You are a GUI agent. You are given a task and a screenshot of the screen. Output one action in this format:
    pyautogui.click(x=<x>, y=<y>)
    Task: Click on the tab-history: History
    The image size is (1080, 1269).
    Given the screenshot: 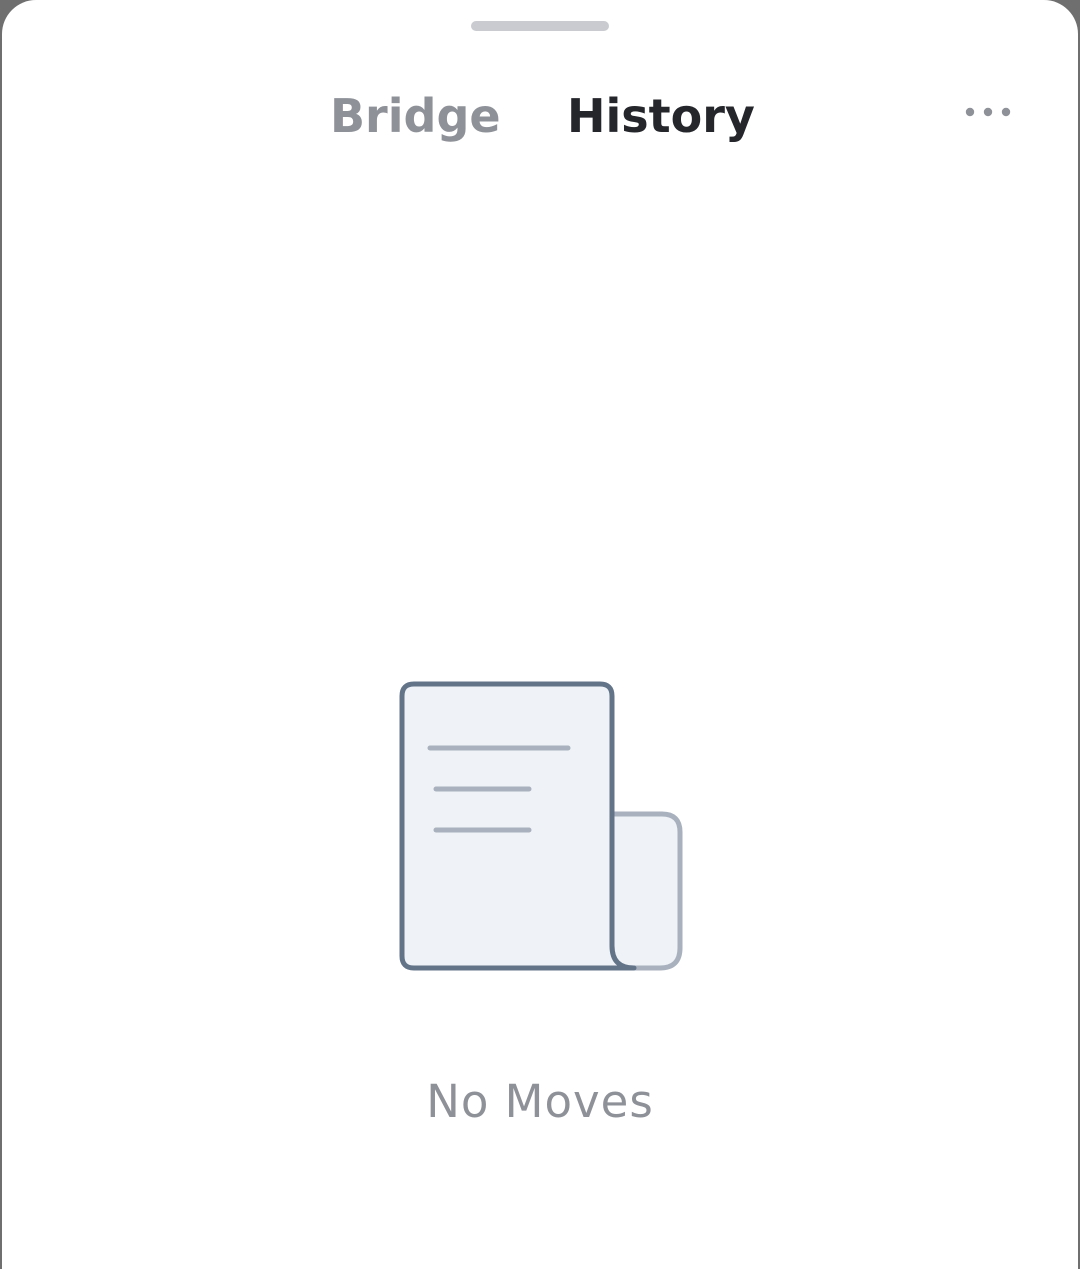 What is the action you would take?
    pyautogui.click(x=661, y=116)
    